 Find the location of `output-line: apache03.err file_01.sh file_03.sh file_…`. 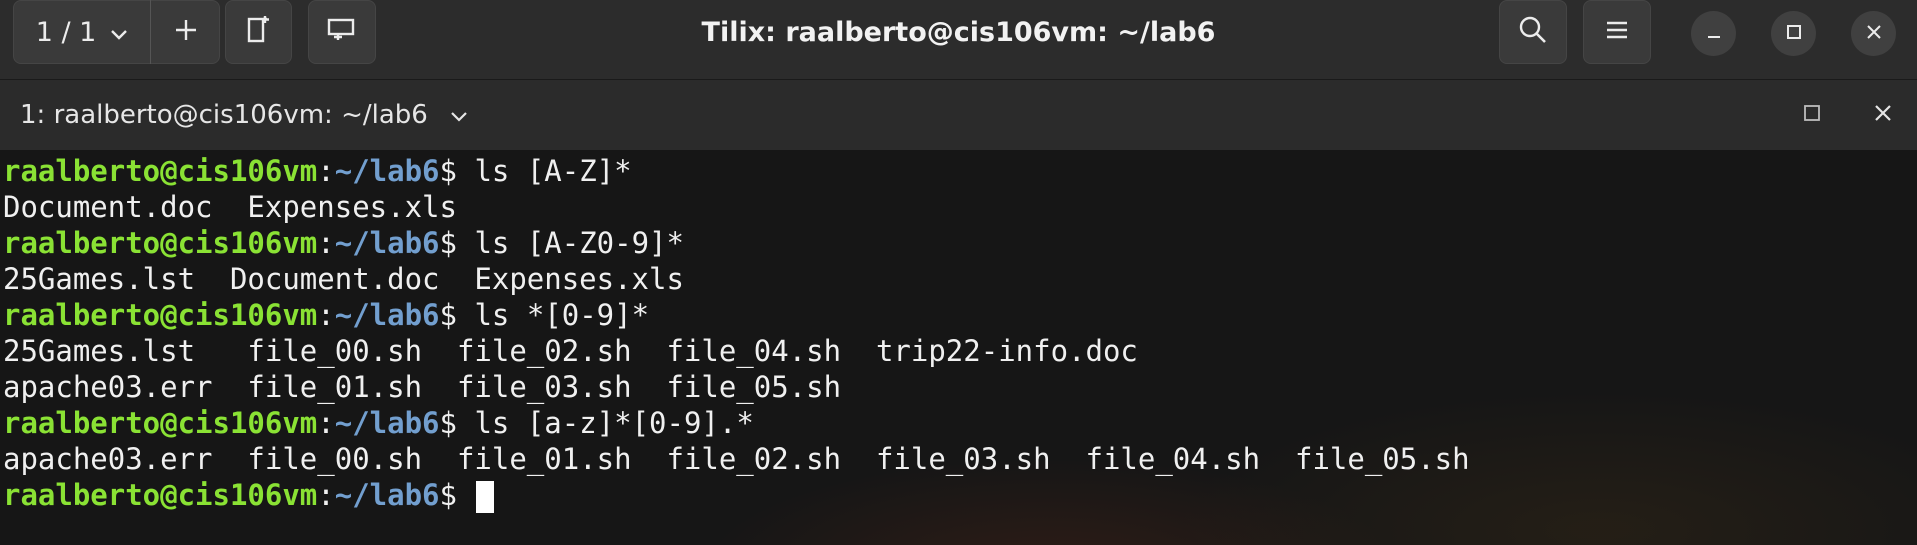

output-line: apache03.err file_01.sh file_03.sh file_… is located at coordinates (422, 387).